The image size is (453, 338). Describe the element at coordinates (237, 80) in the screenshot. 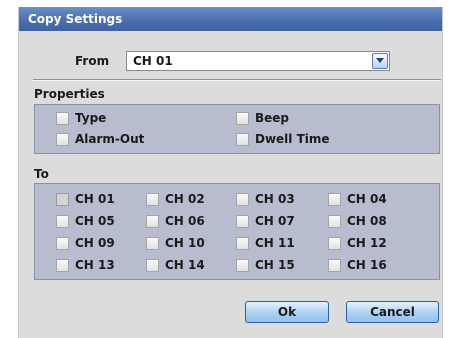

I see `separator` at that location.